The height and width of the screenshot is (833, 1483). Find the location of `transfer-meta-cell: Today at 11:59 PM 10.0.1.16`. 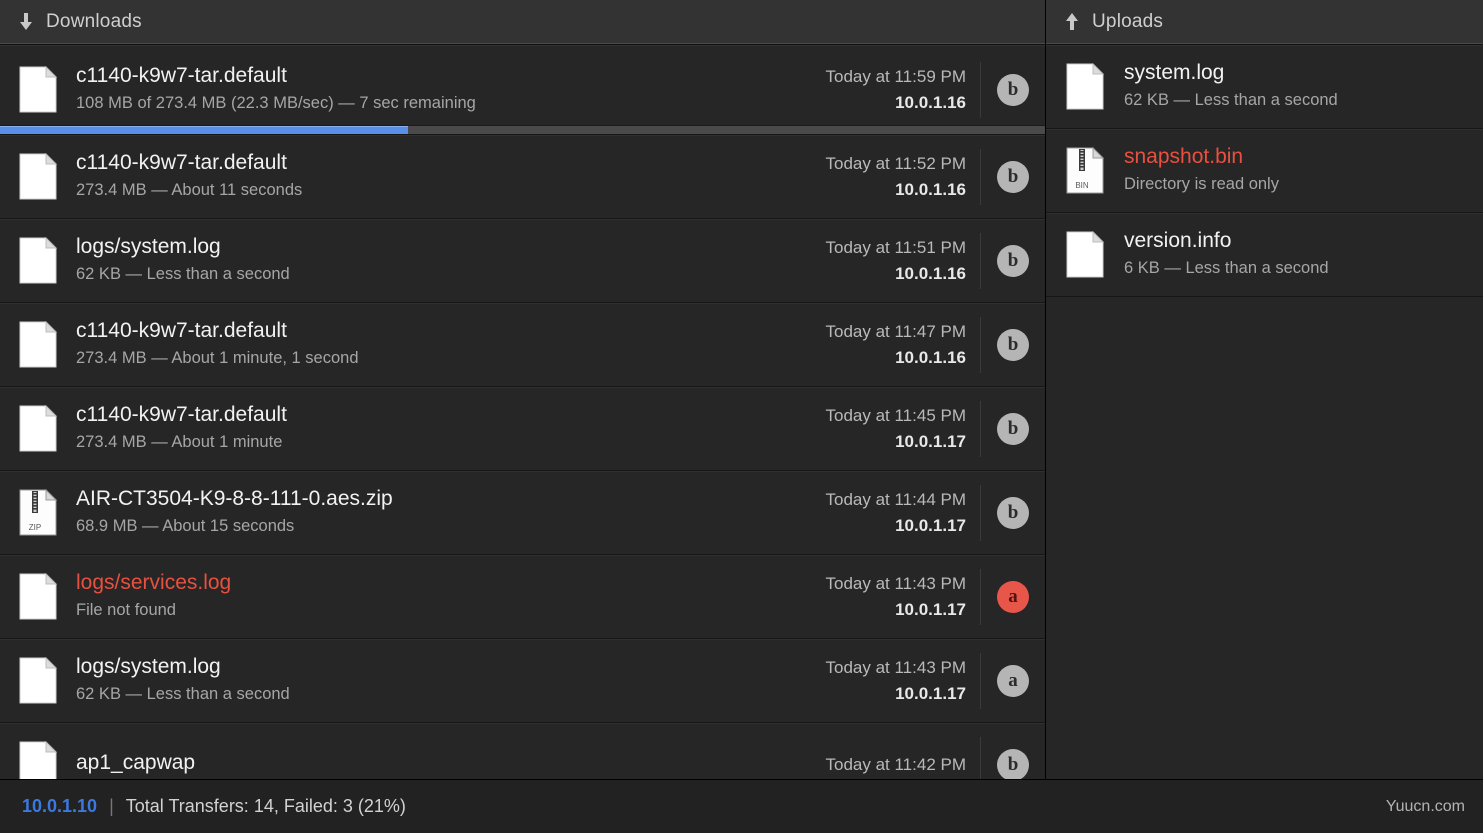

transfer-meta-cell: Today at 11:59 PM 10.0.1.16 is located at coordinates (865, 89).